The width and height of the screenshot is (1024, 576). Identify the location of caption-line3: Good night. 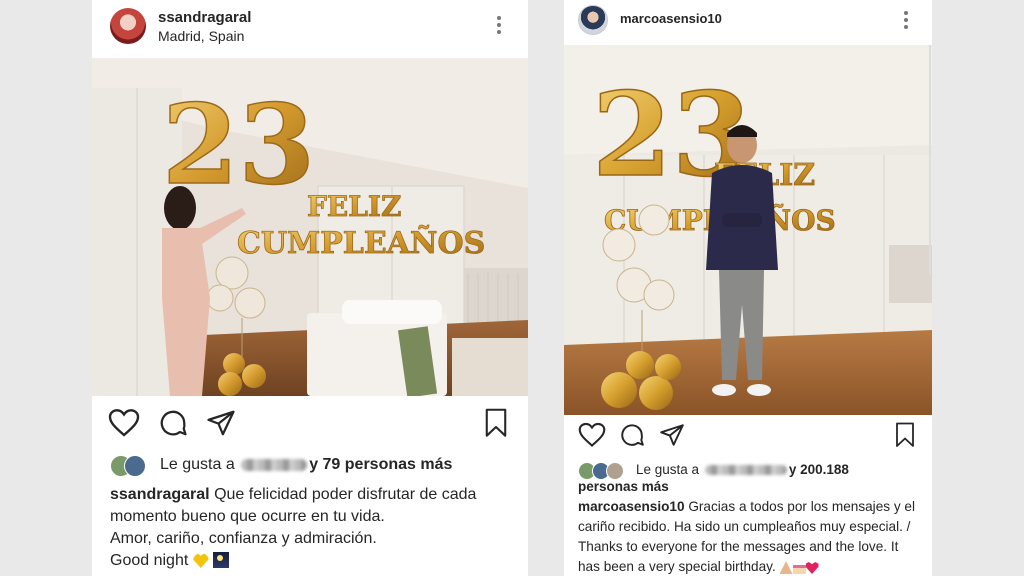
(149, 560).